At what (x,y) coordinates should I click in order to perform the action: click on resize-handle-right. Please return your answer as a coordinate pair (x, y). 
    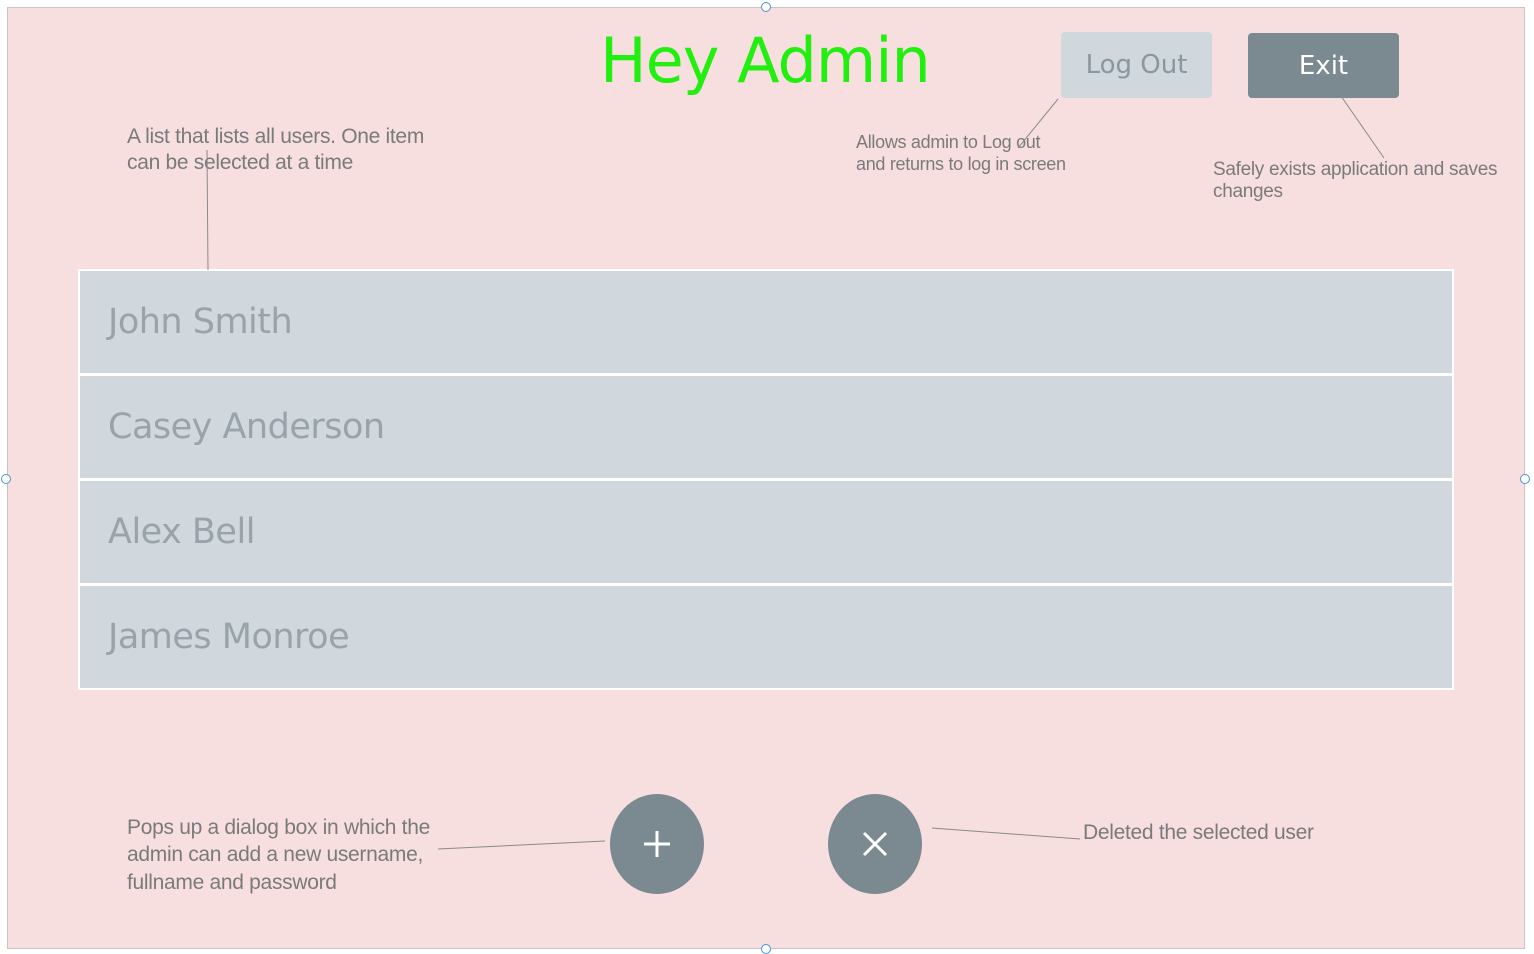
    Looking at the image, I should click on (1525, 479).